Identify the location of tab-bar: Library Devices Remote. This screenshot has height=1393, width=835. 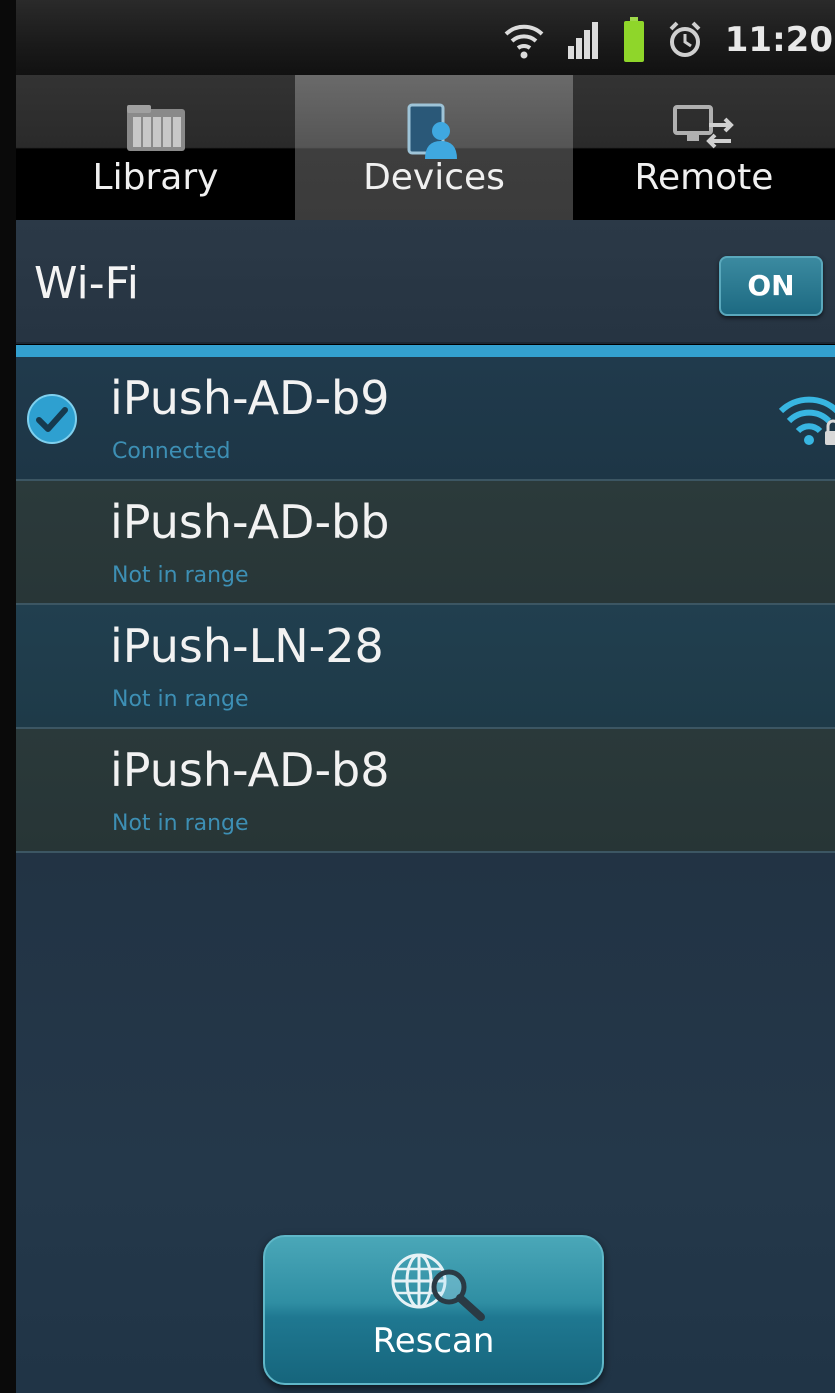
(425, 147).